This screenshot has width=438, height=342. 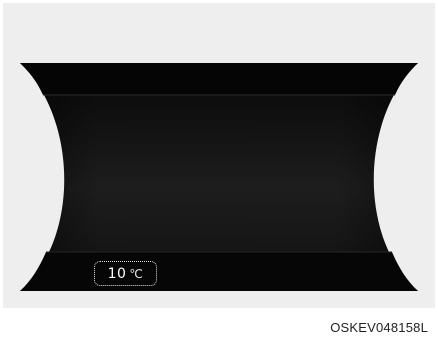 I want to click on cluster-bottom-band, so click(x=219, y=271).